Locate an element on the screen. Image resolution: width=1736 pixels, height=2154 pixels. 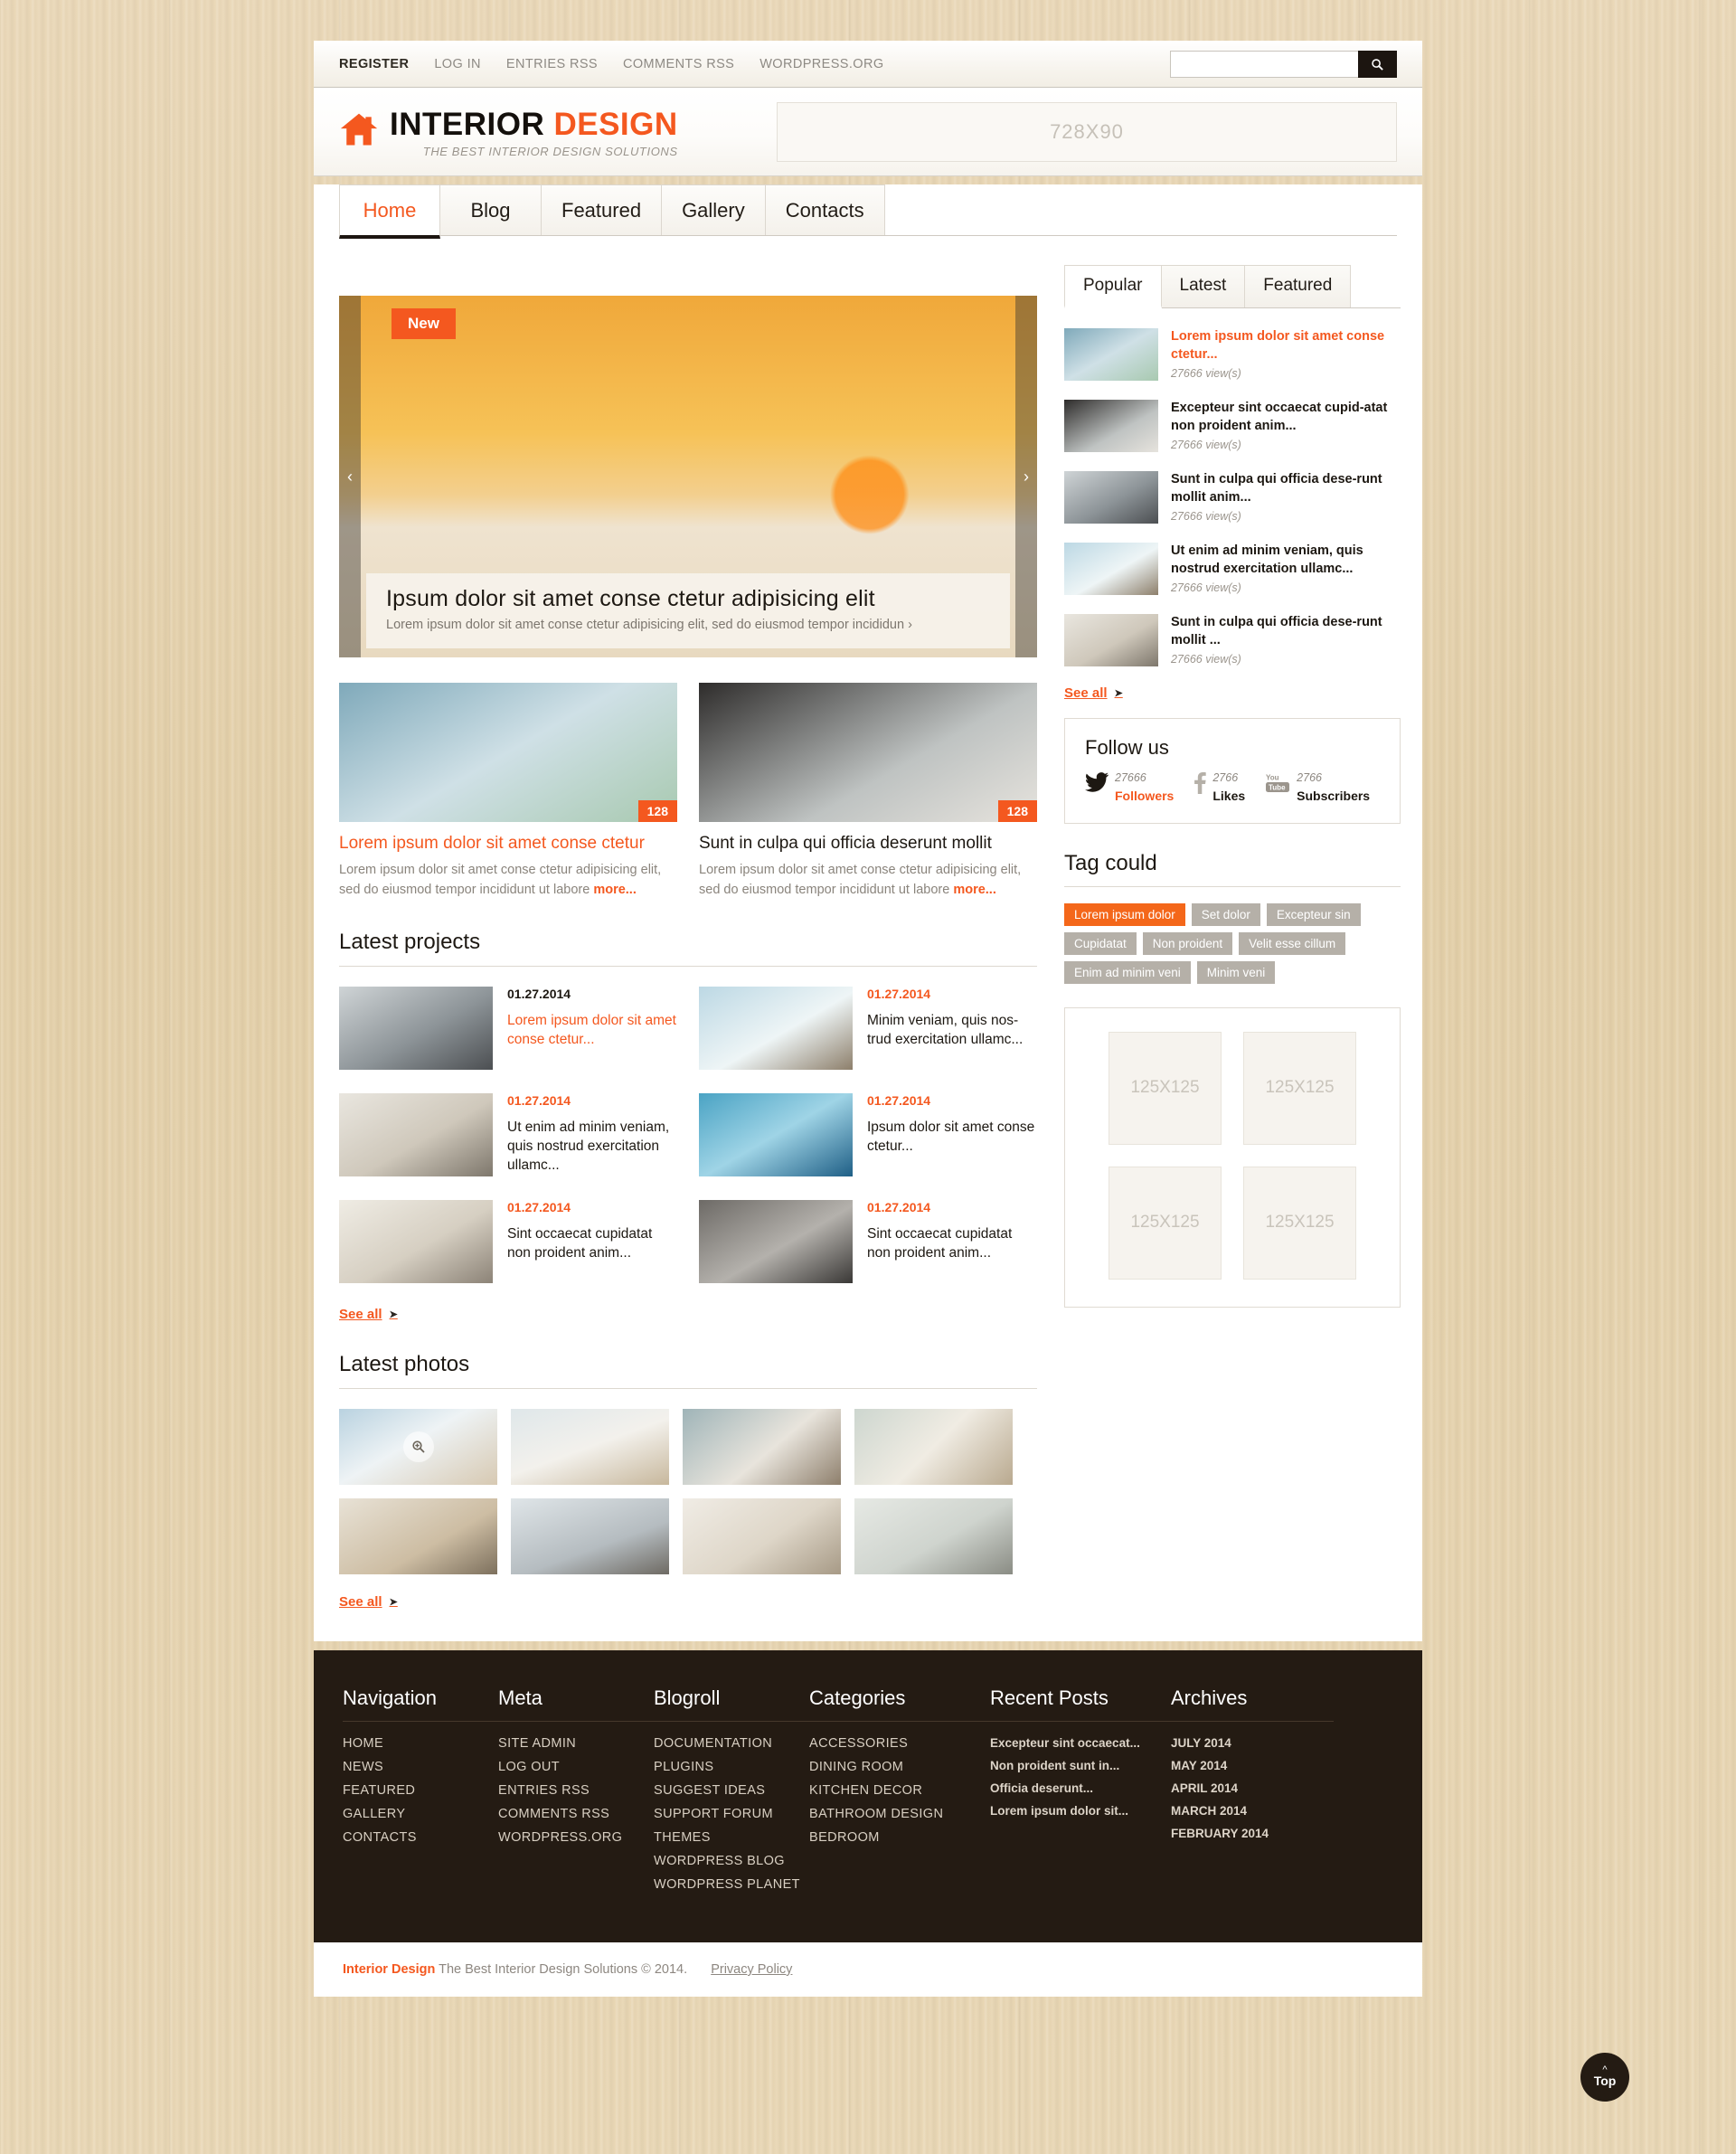
tag-item: Excepteur sin is located at coordinates (1313, 914).